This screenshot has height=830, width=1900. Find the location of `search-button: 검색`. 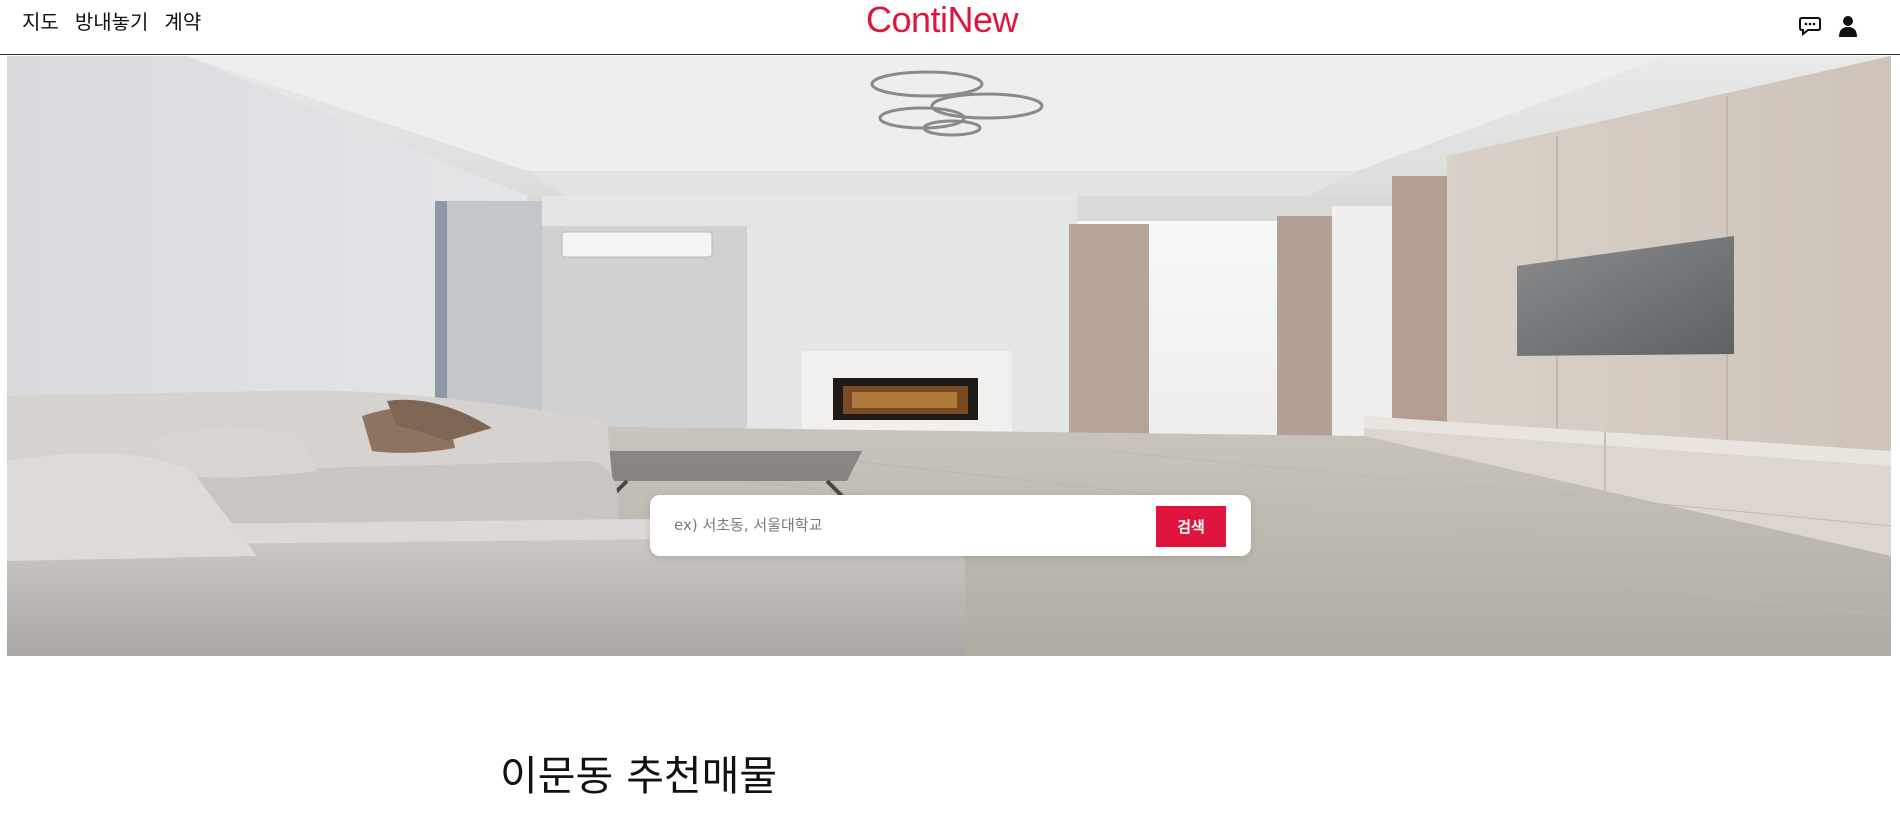

search-button: 검색 is located at coordinates (1191, 526).